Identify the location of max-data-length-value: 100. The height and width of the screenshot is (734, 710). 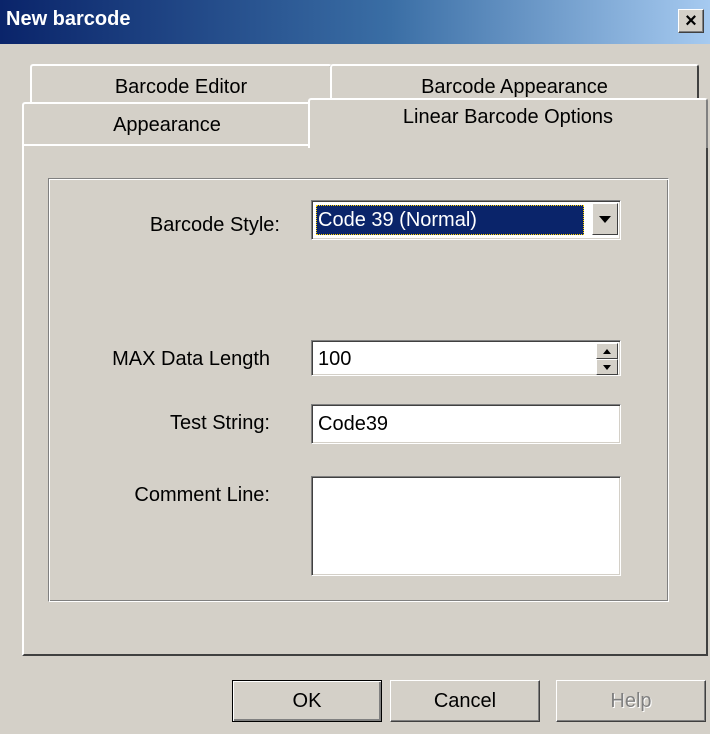
(335, 359).